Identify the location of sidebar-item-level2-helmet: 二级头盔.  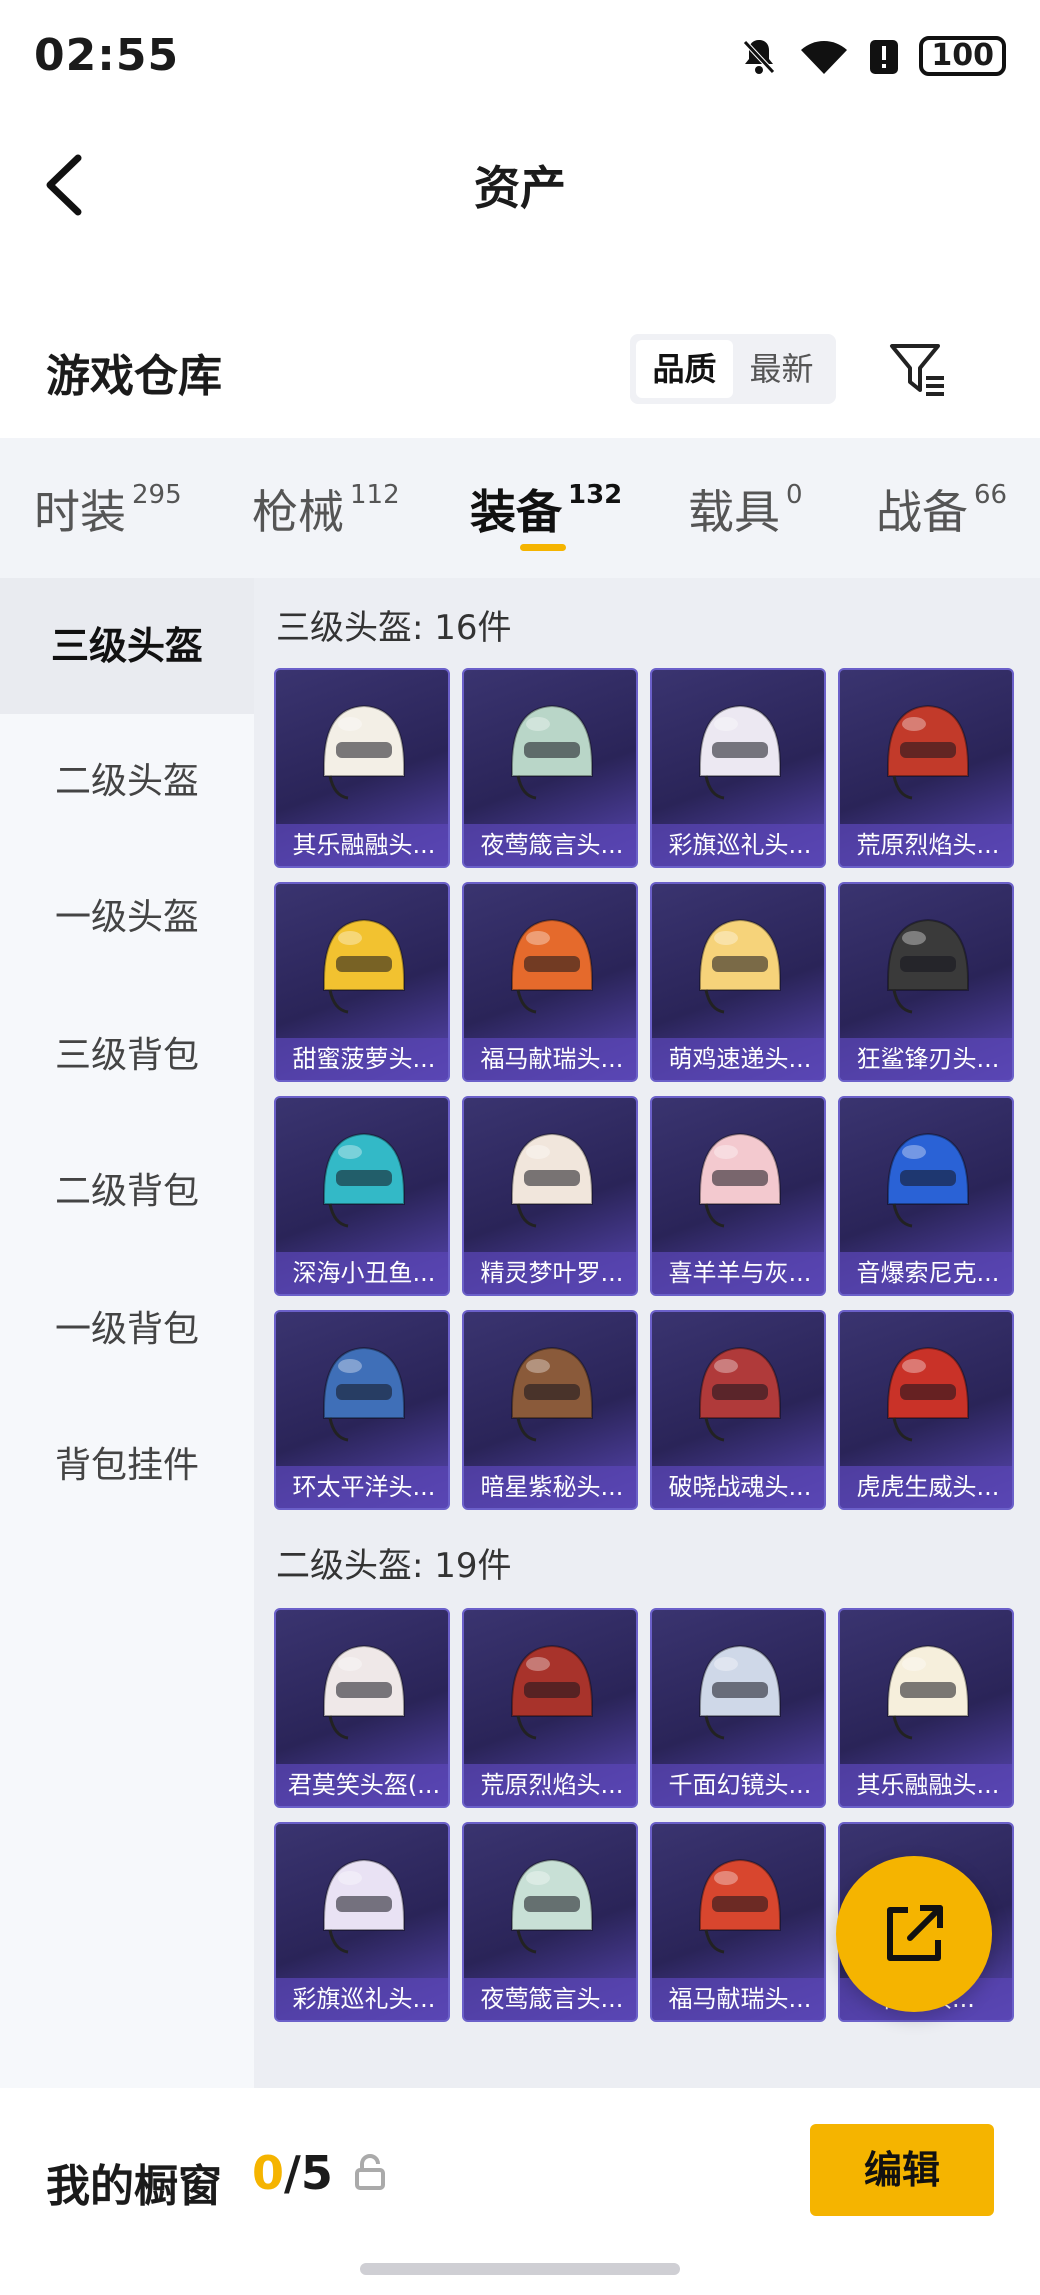
(127, 782).